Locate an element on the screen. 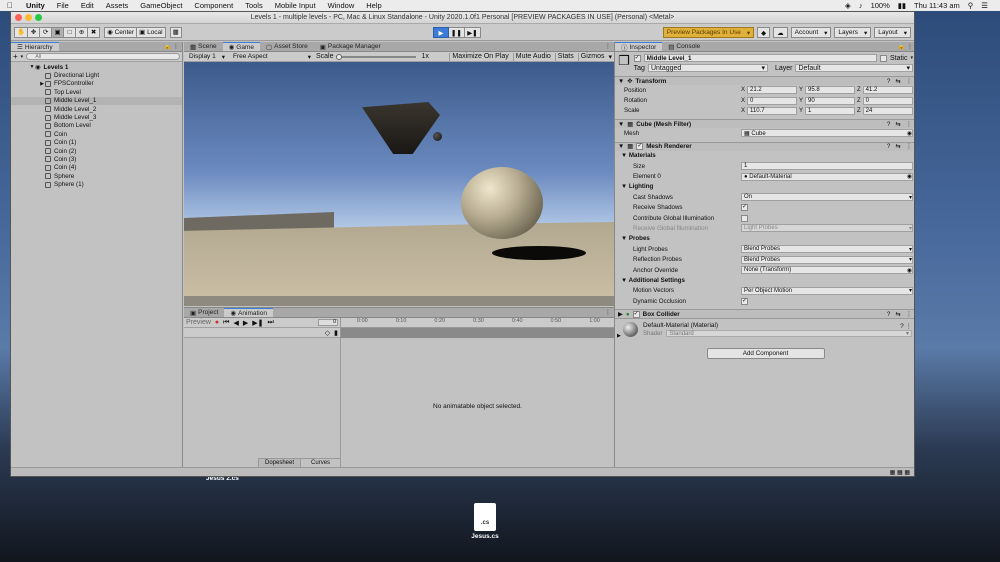  panel-menu-icon: ⋮ is located at coordinates (608, 312).